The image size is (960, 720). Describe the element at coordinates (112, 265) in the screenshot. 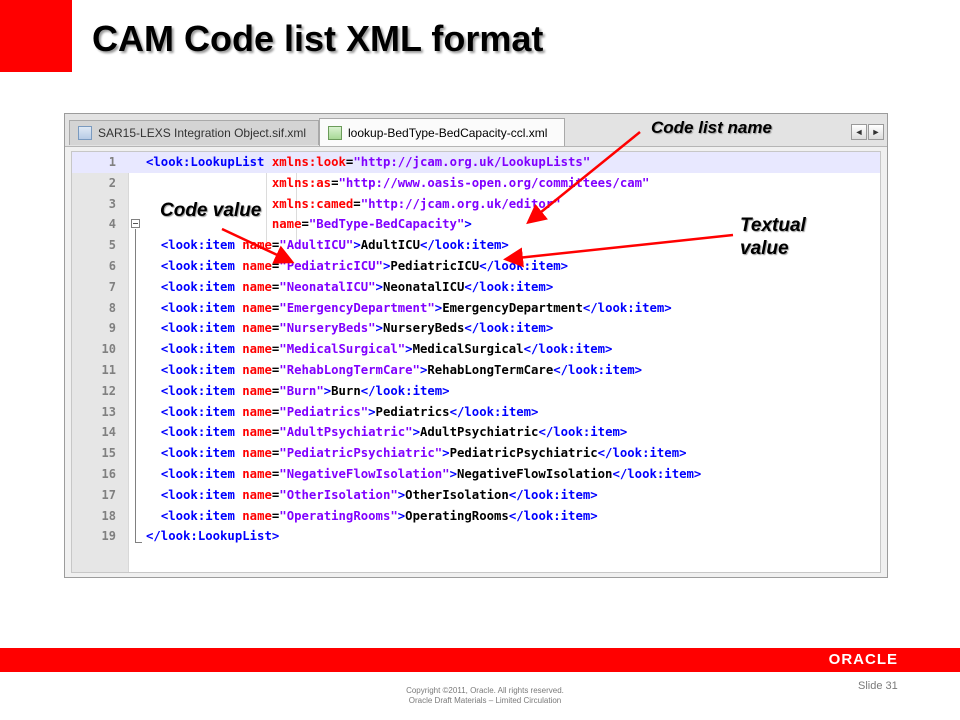

I see `line-number: 6` at that location.